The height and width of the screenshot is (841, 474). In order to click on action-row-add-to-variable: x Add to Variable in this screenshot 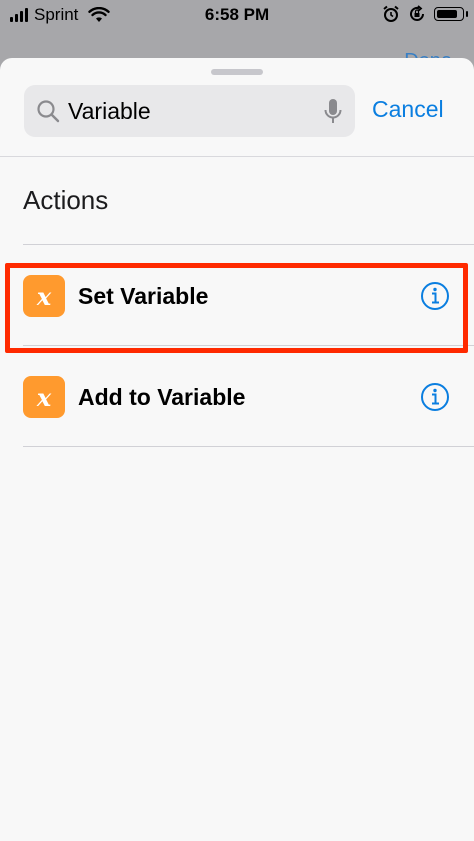, I will do `click(237, 396)`.